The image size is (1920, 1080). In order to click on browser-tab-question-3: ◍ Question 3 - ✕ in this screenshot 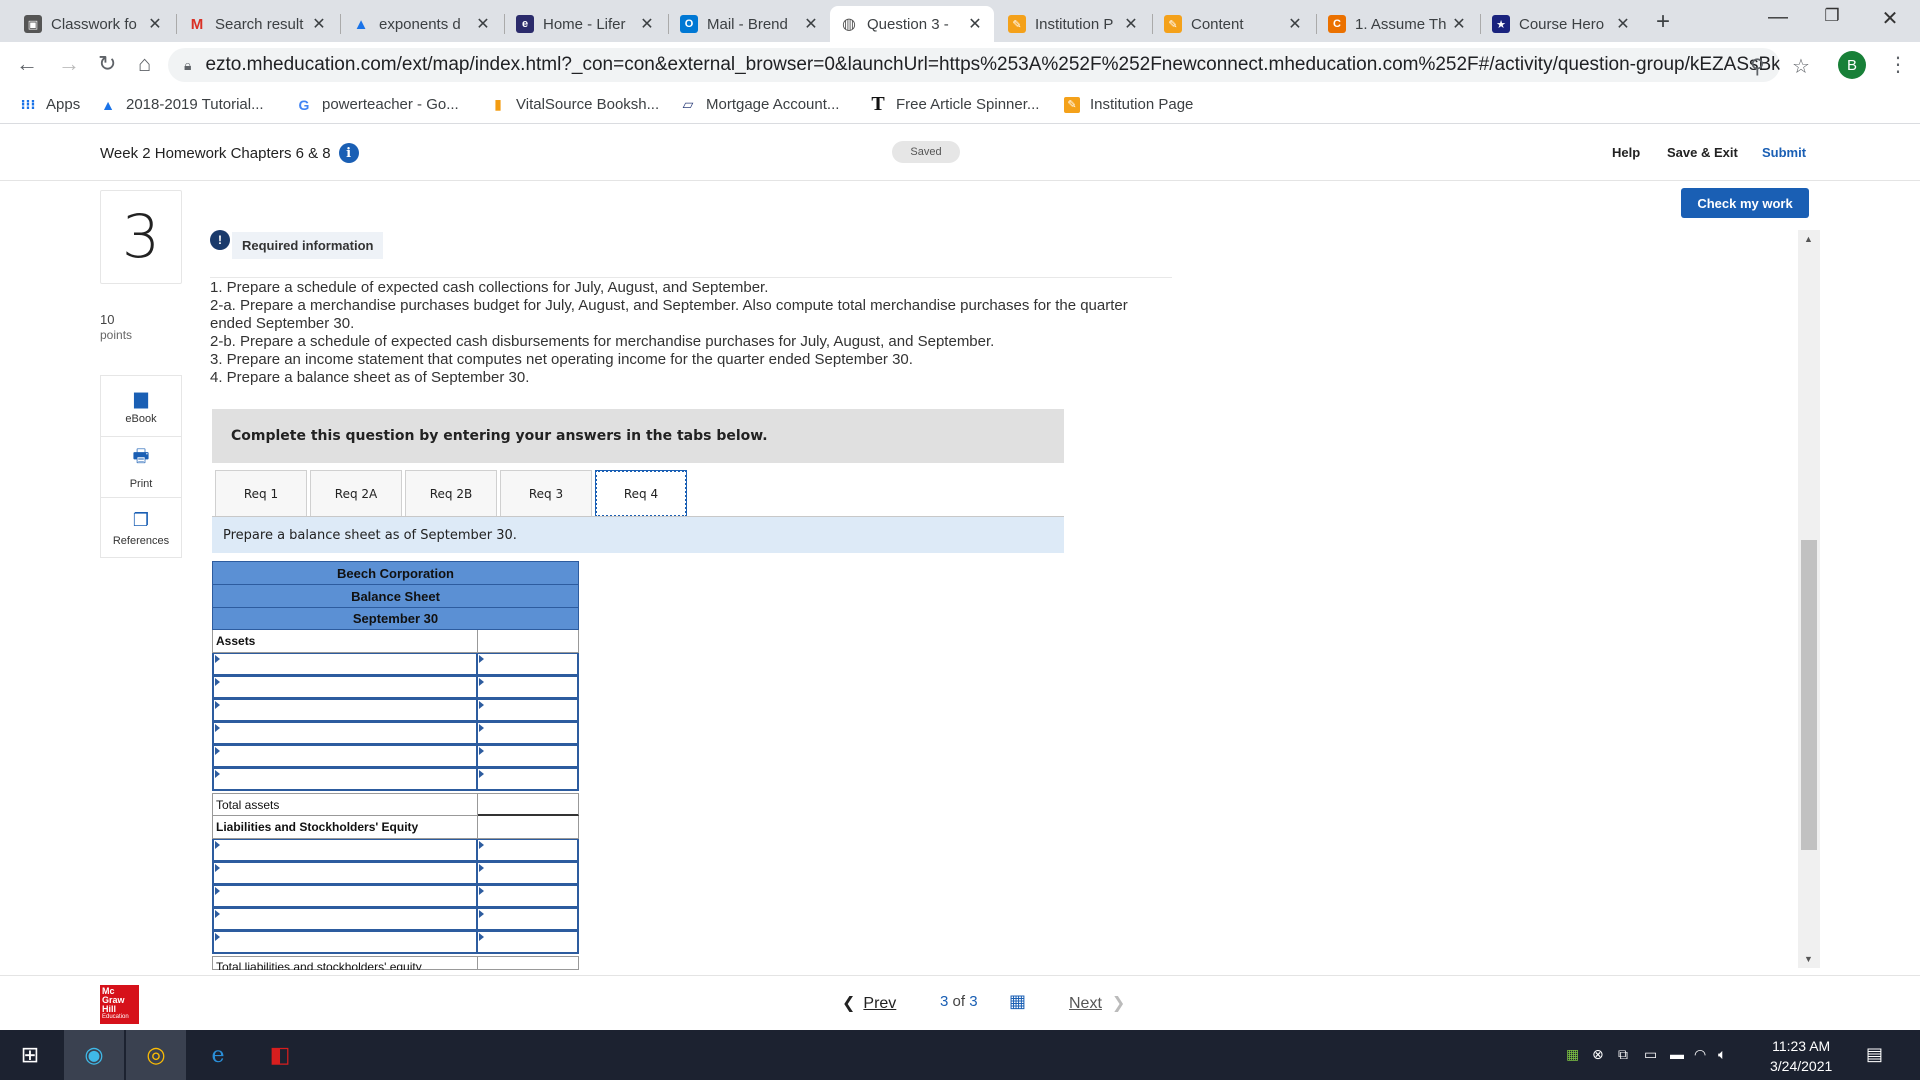, I will do `click(912, 24)`.